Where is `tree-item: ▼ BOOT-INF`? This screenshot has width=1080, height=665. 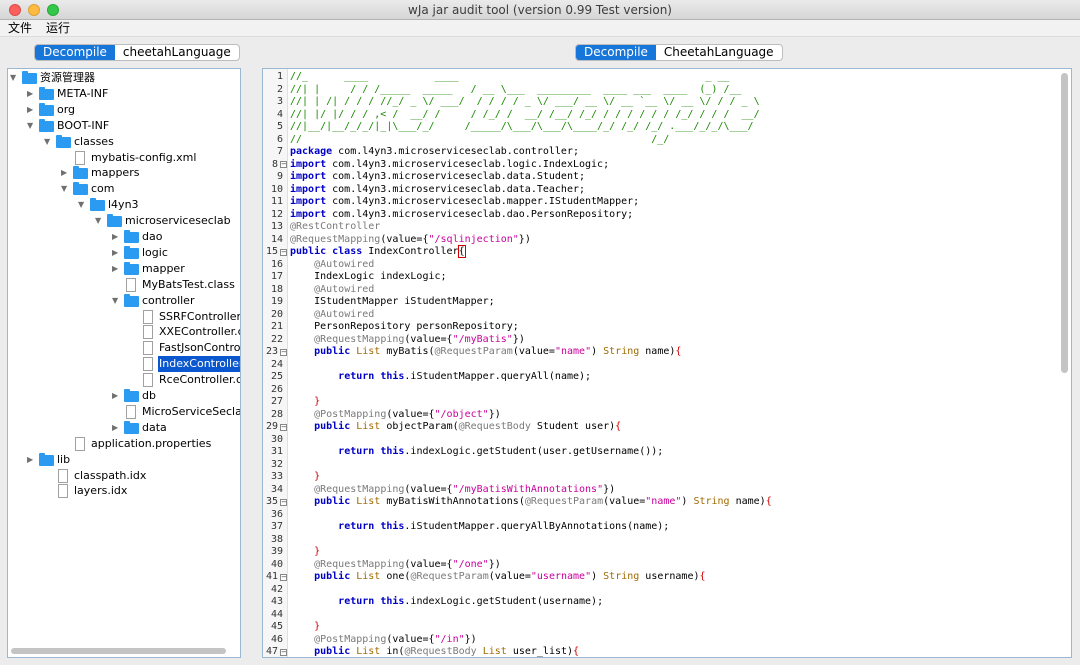
tree-item: ▼ BOOT-INF is located at coordinates (124, 126).